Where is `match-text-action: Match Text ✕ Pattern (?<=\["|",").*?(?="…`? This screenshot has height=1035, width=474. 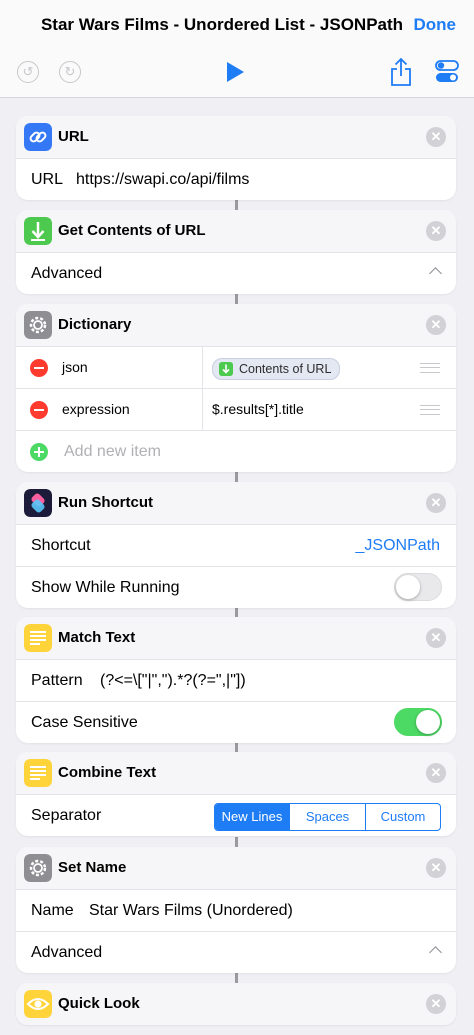
match-text-action: Match Text ✕ Pattern (?<=\["|",").*?(?="… is located at coordinates (236, 680).